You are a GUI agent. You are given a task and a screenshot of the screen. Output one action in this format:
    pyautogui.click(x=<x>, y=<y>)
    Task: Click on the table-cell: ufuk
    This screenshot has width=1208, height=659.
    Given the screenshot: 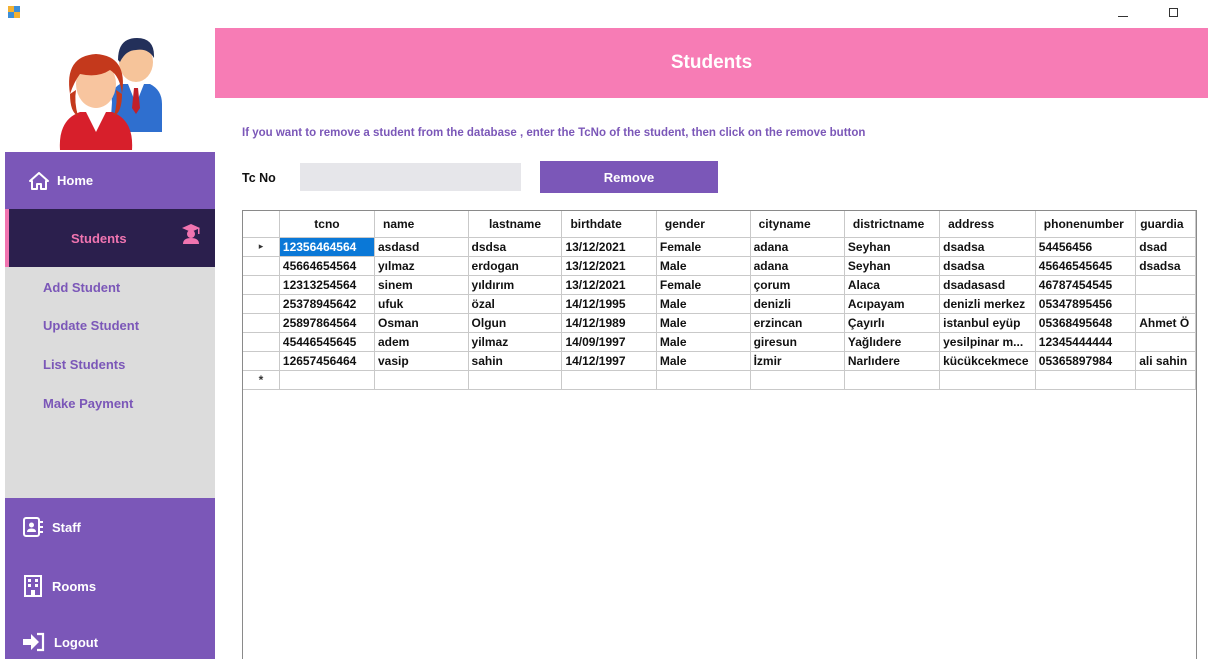 What is the action you would take?
    pyautogui.click(x=421, y=304)
    